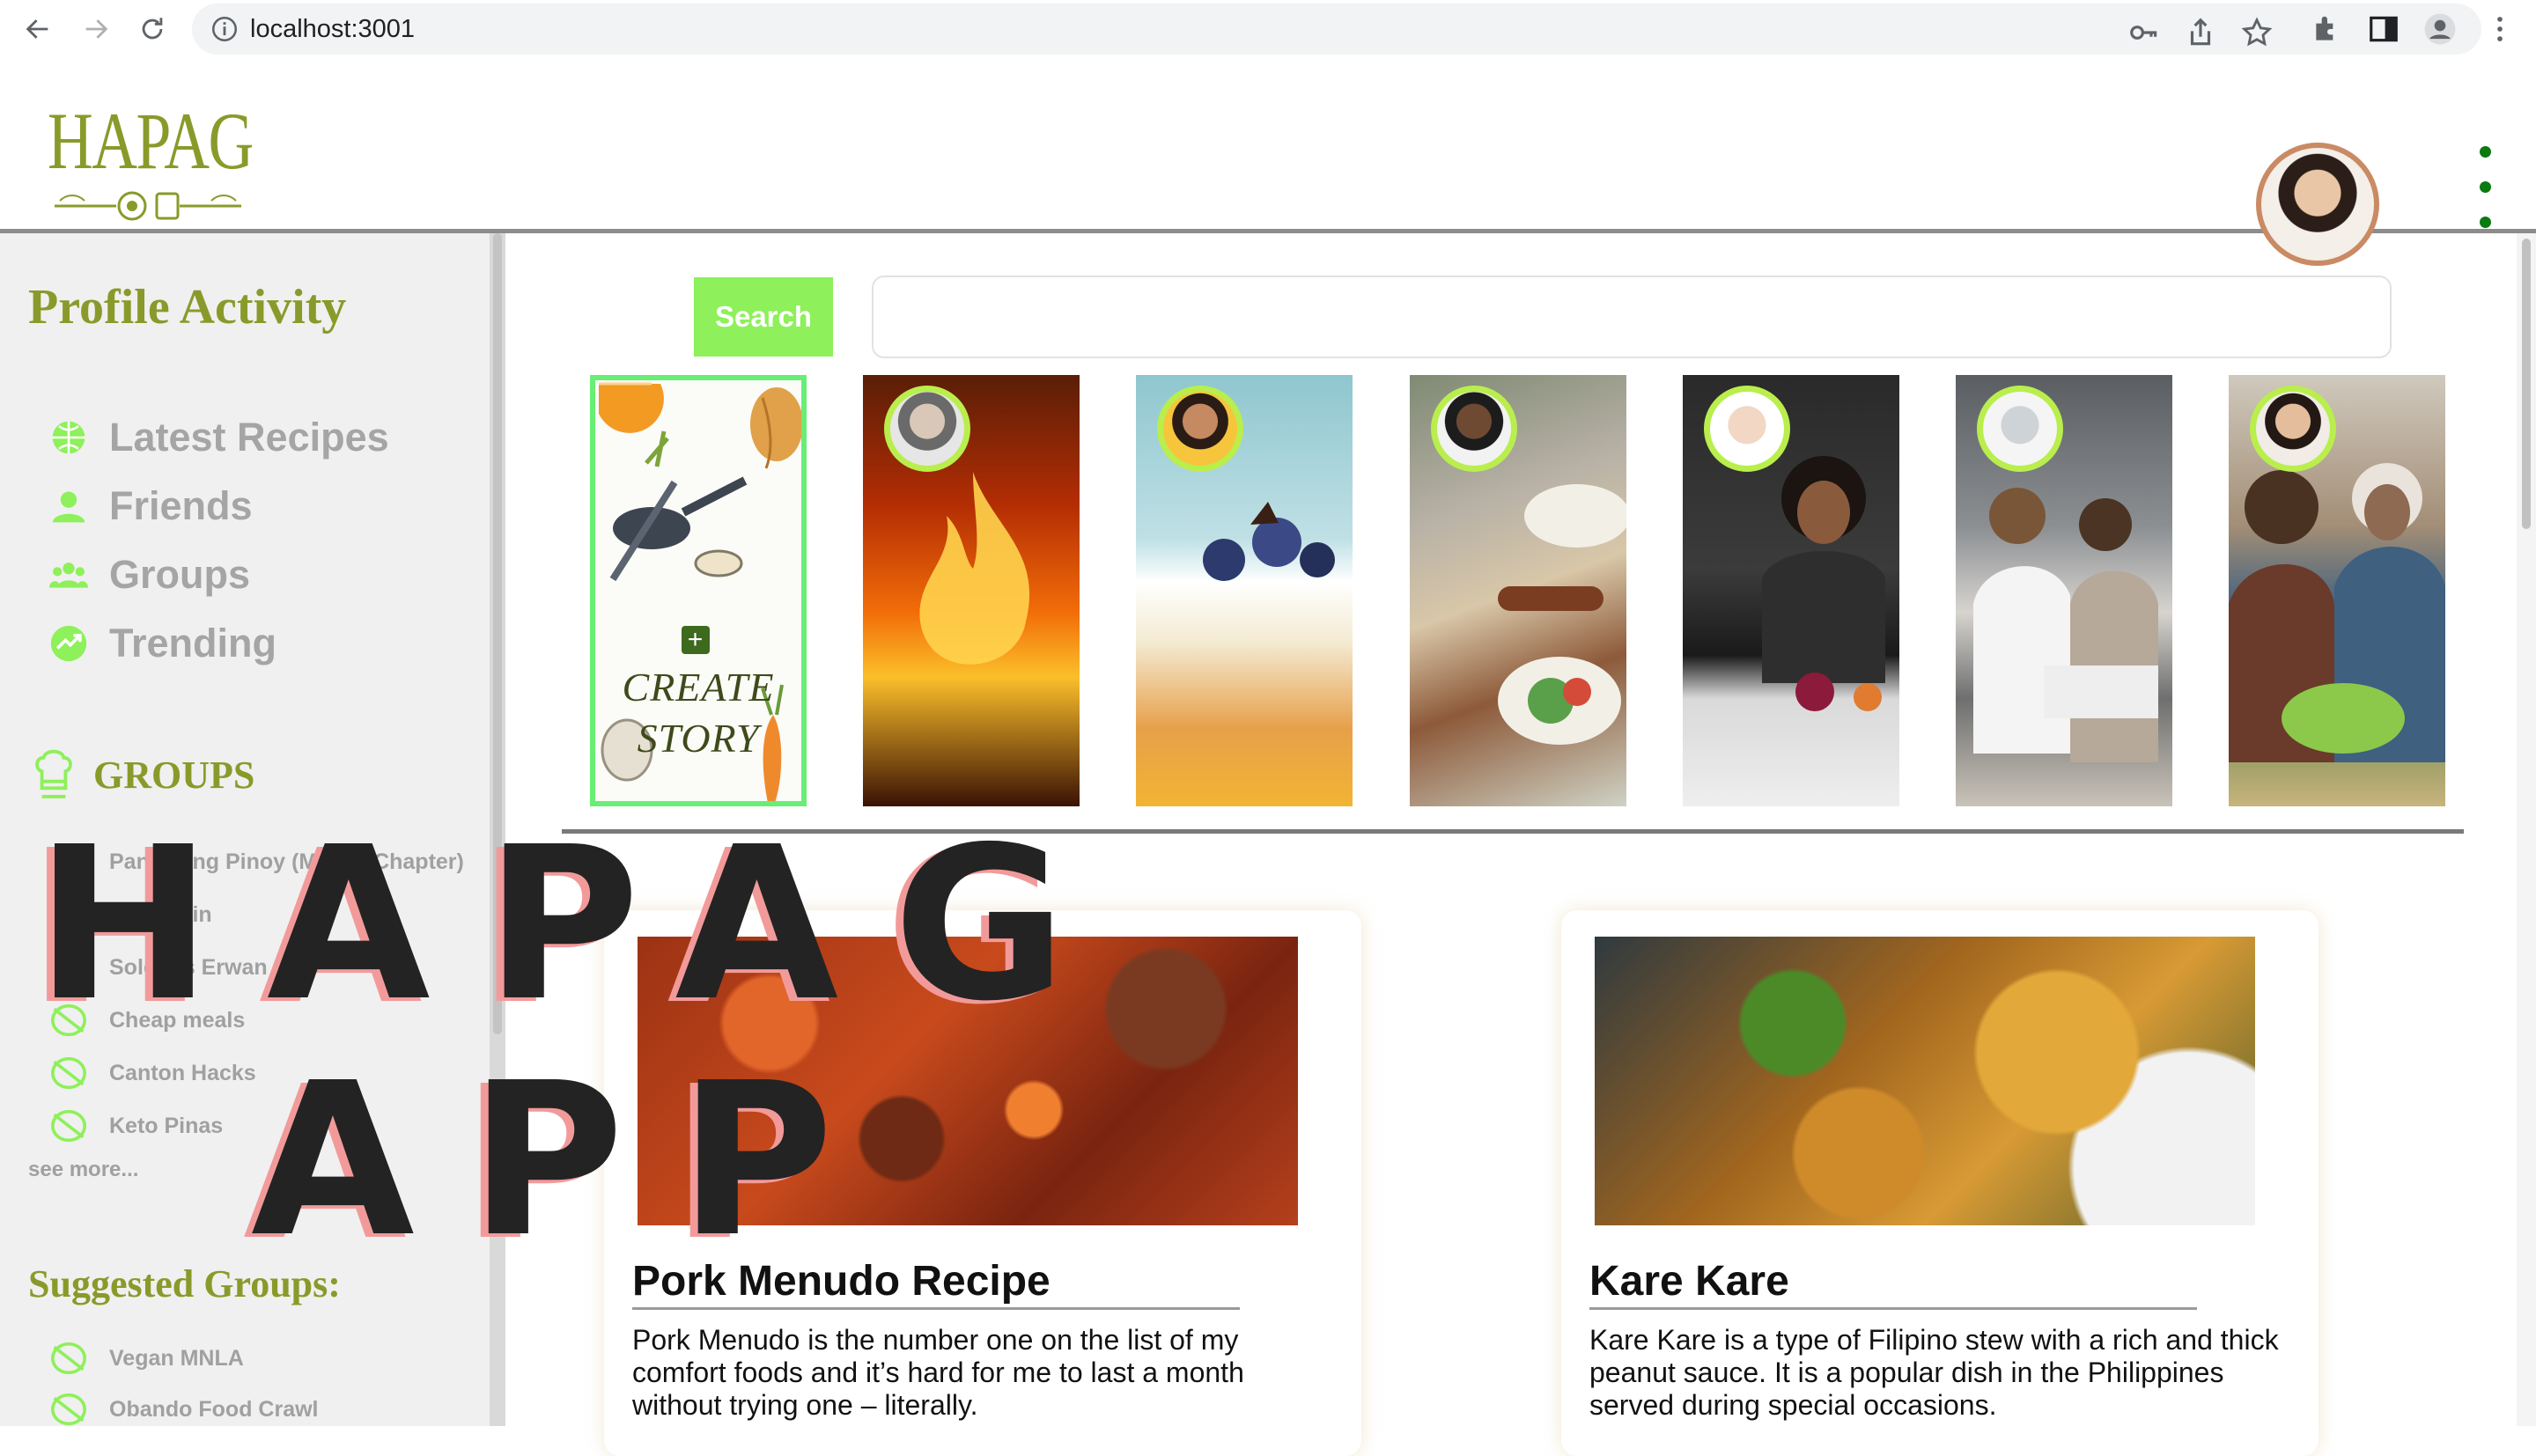 The height and width of the screenshot is (1456, 2536). I want to click on forward-button, so click(96, 29).